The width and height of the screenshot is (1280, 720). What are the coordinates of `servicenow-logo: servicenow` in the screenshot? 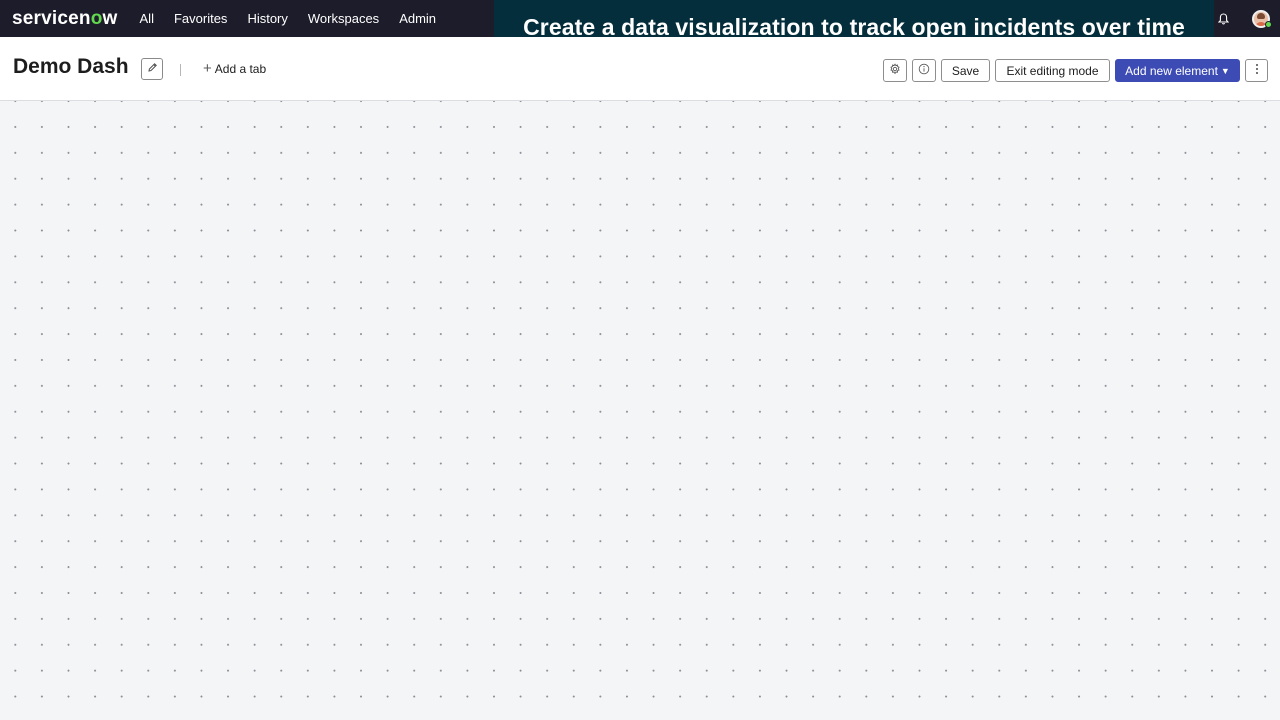 It's located at (65, 18).